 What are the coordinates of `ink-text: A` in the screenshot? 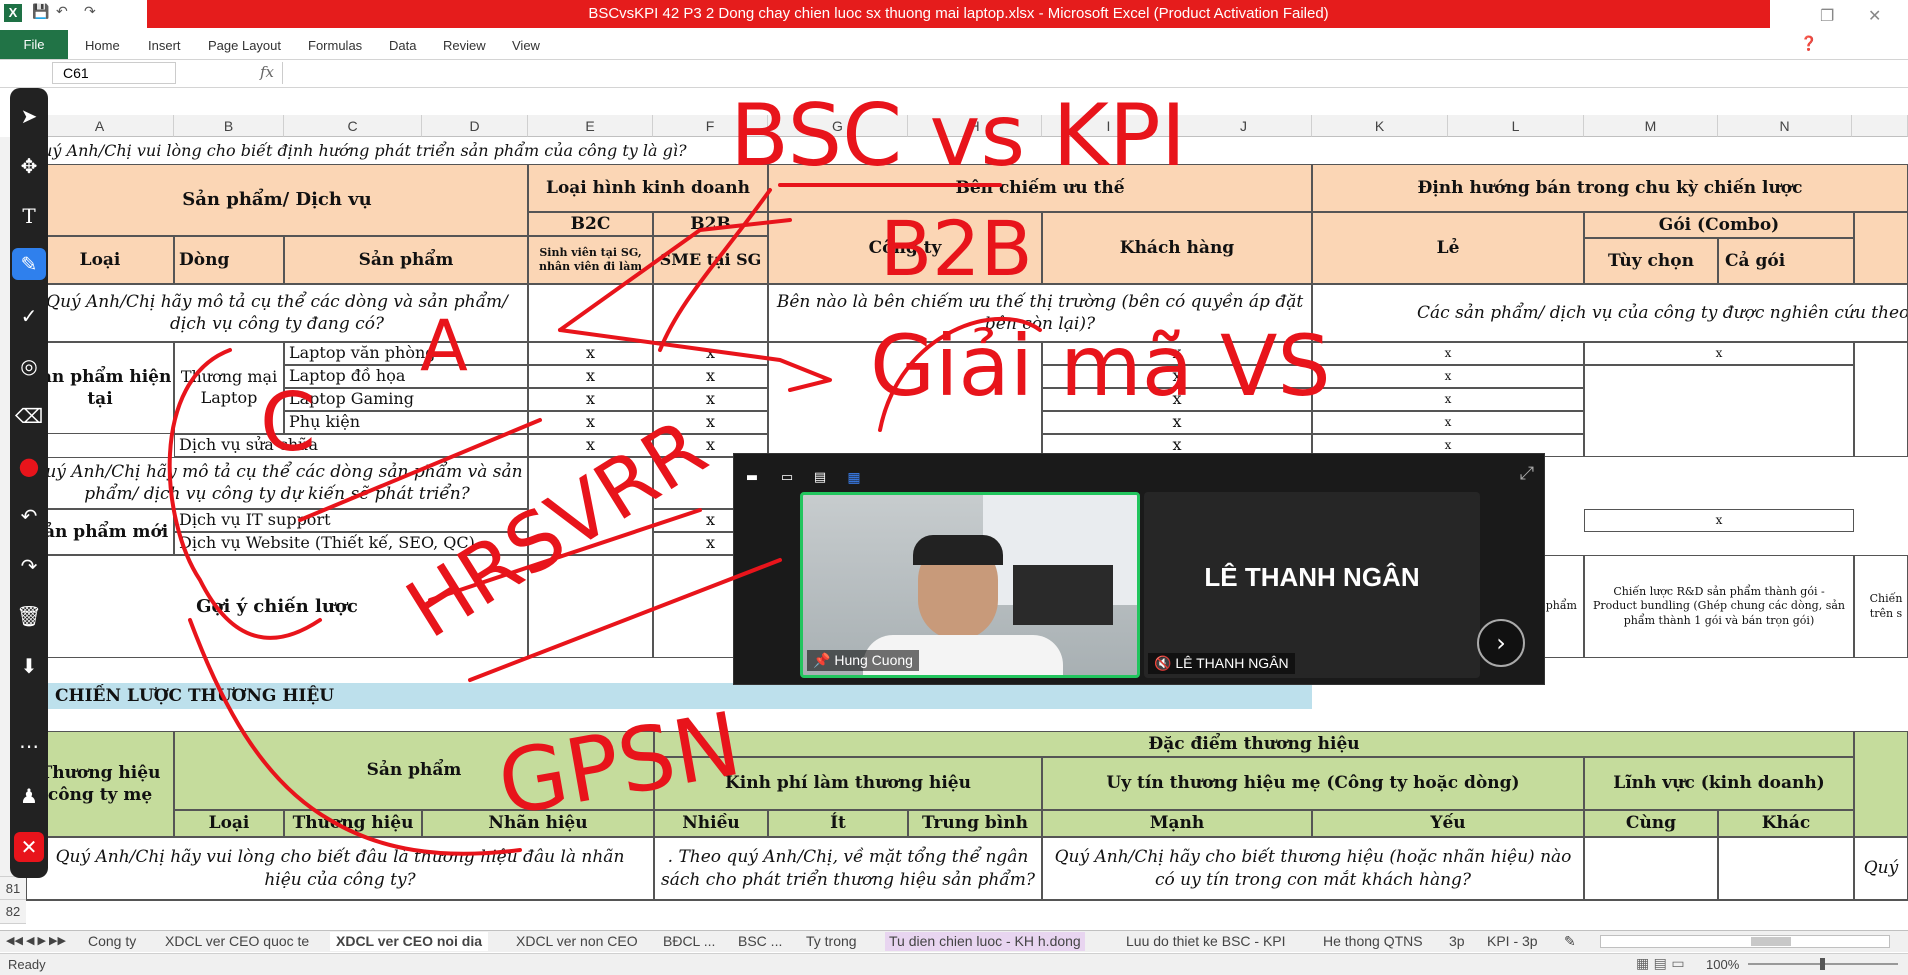 It's located at (444, 346).